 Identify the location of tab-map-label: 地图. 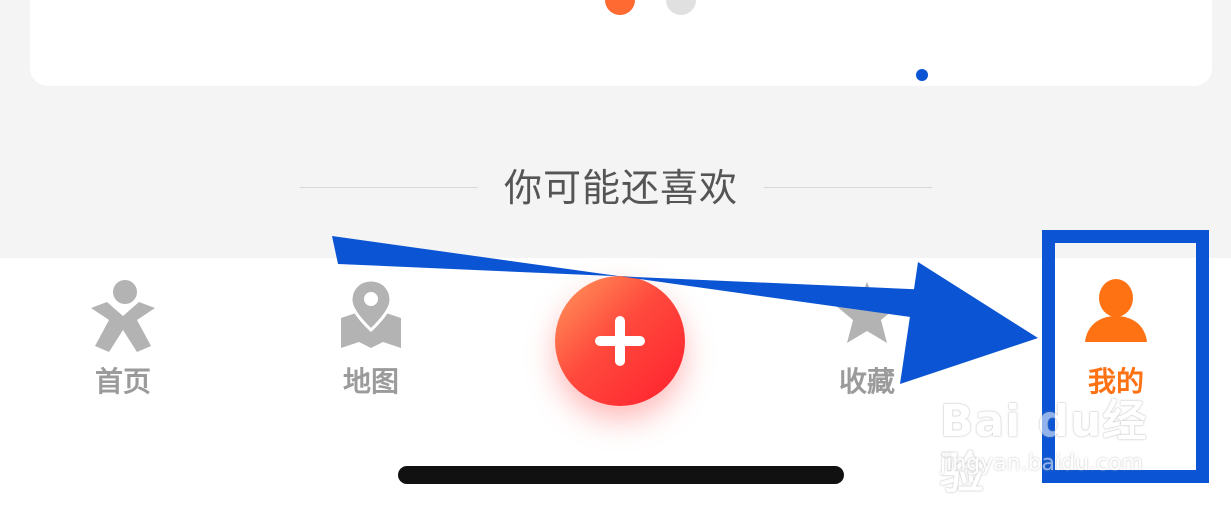
(370, 381).